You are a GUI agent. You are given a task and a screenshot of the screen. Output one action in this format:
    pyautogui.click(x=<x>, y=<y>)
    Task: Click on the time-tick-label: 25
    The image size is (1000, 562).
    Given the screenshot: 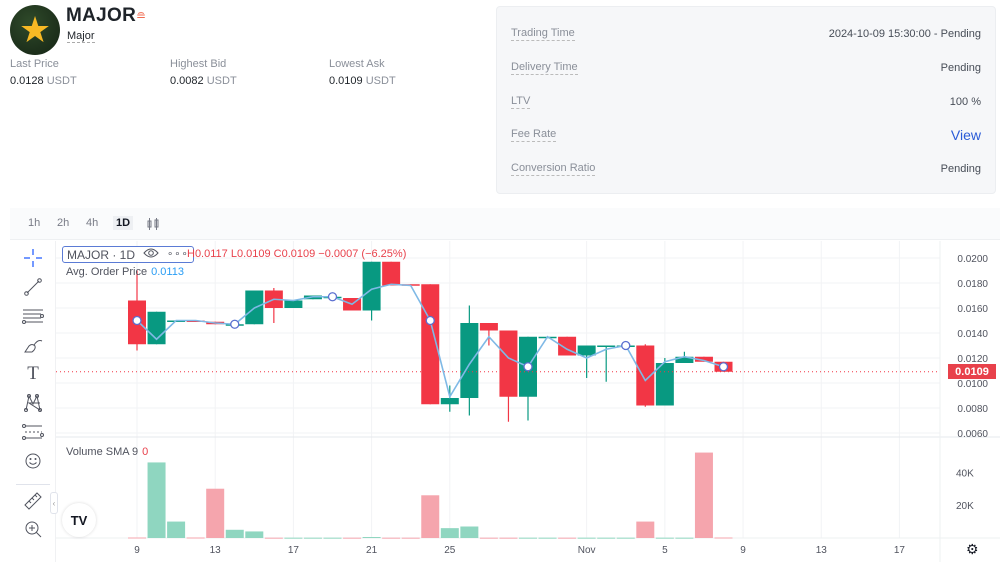 What is the action you would take?
    pyautogui.click(x=450, y=550)
    